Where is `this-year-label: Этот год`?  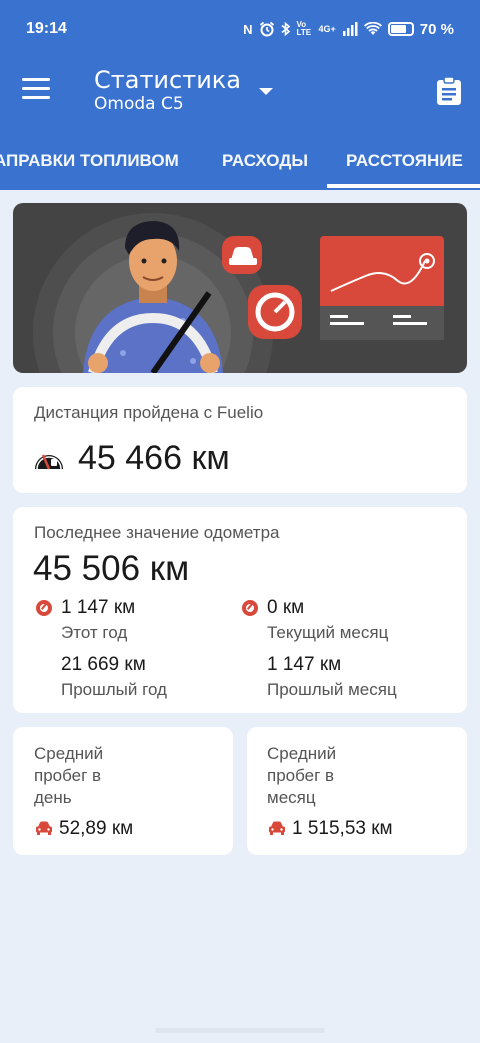
this-year-label: Этот год is located at coordinates (94, 632).